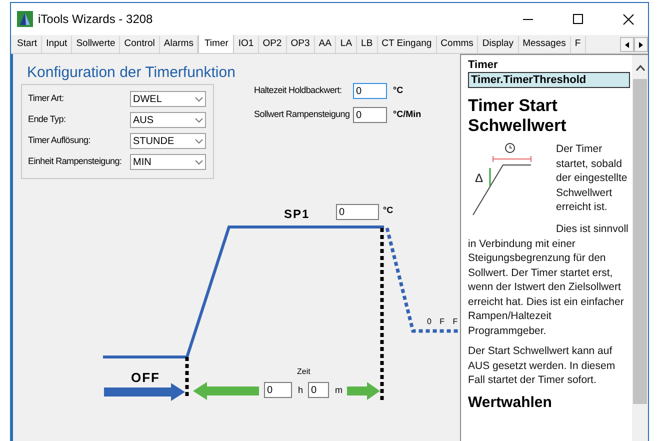 This screenshot has width=659, height=441. What do you see at coordinates (483, 65) in the screenshot?
I see `help-section-label: Timer` at bounding box center [483, 65].